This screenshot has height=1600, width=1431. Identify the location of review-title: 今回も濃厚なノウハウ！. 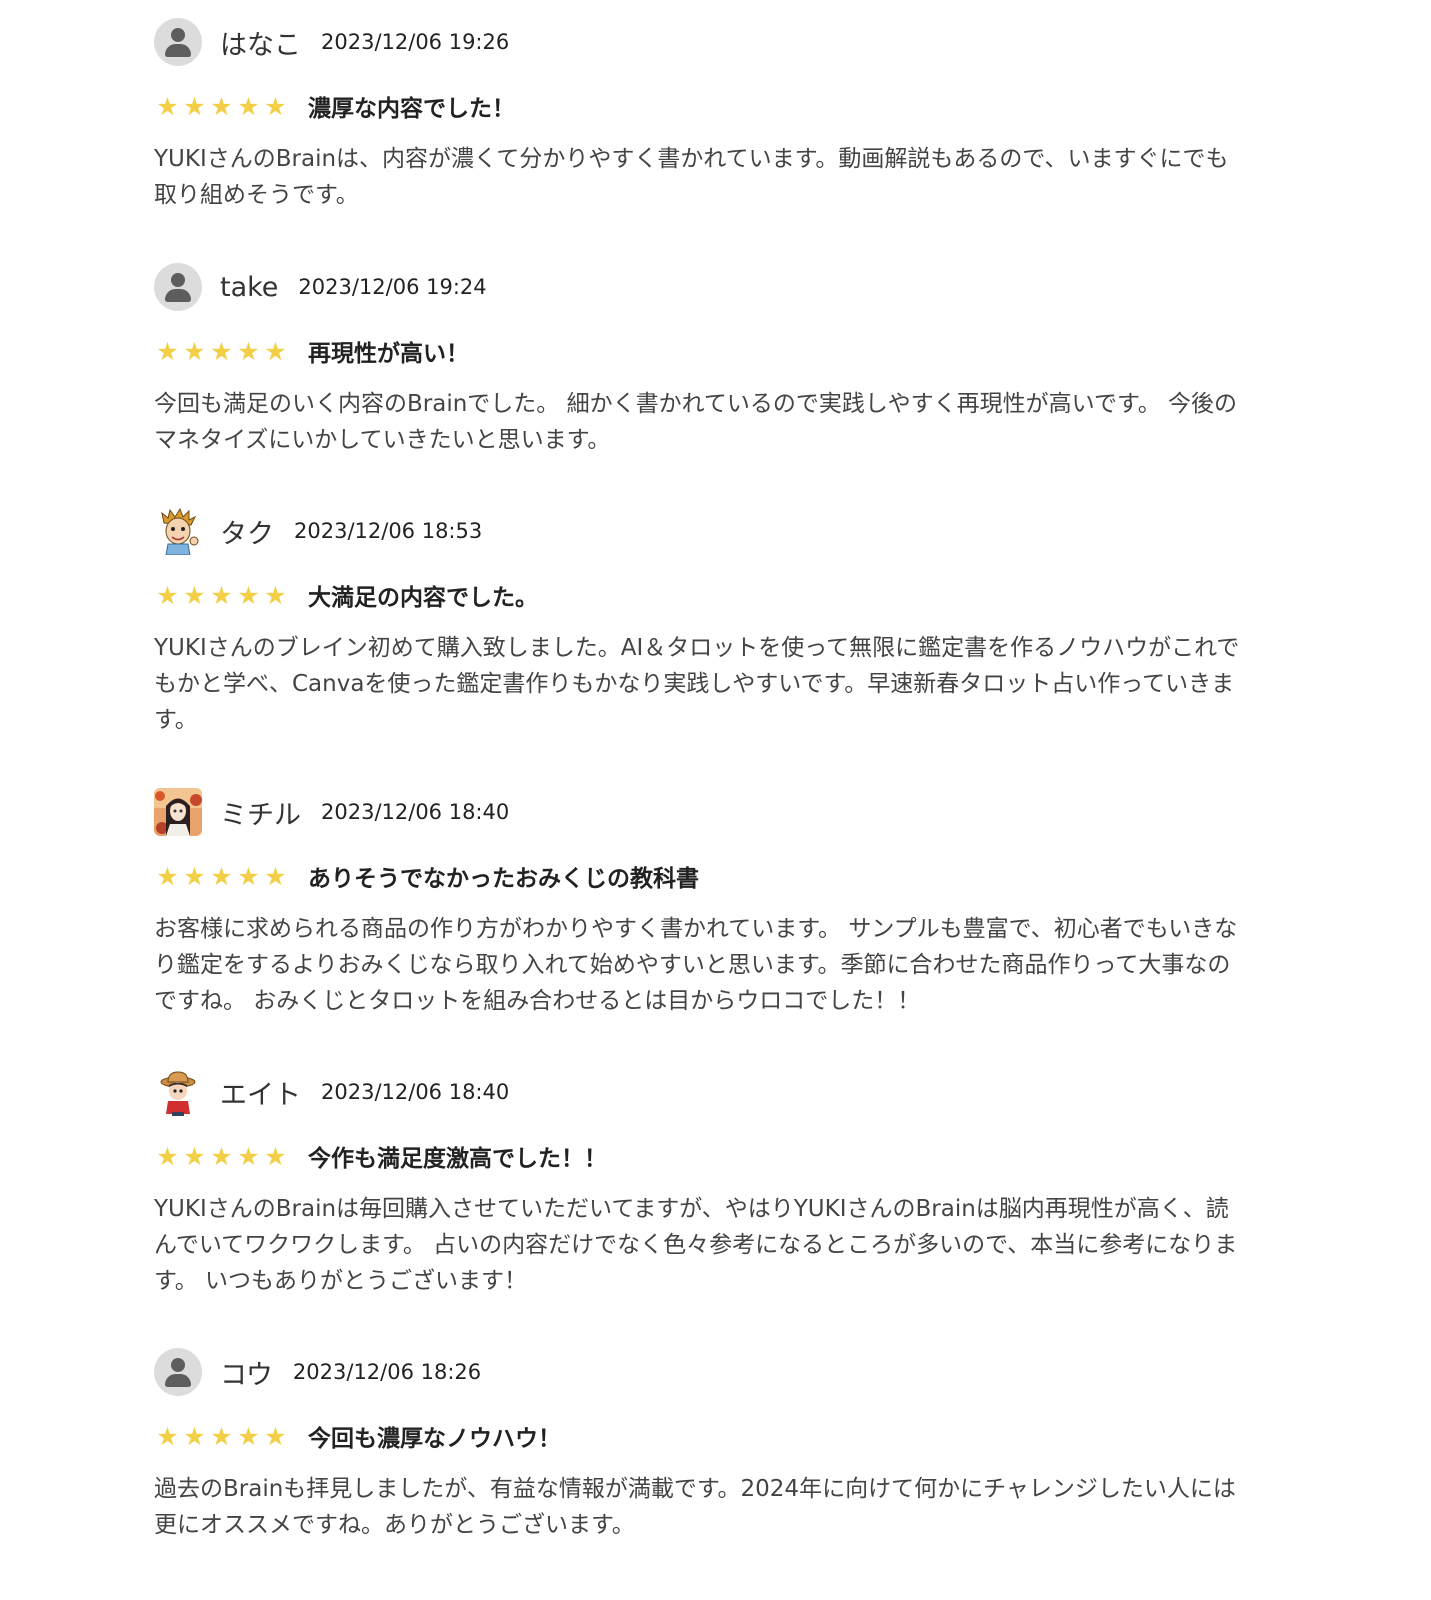
(434, 1439).